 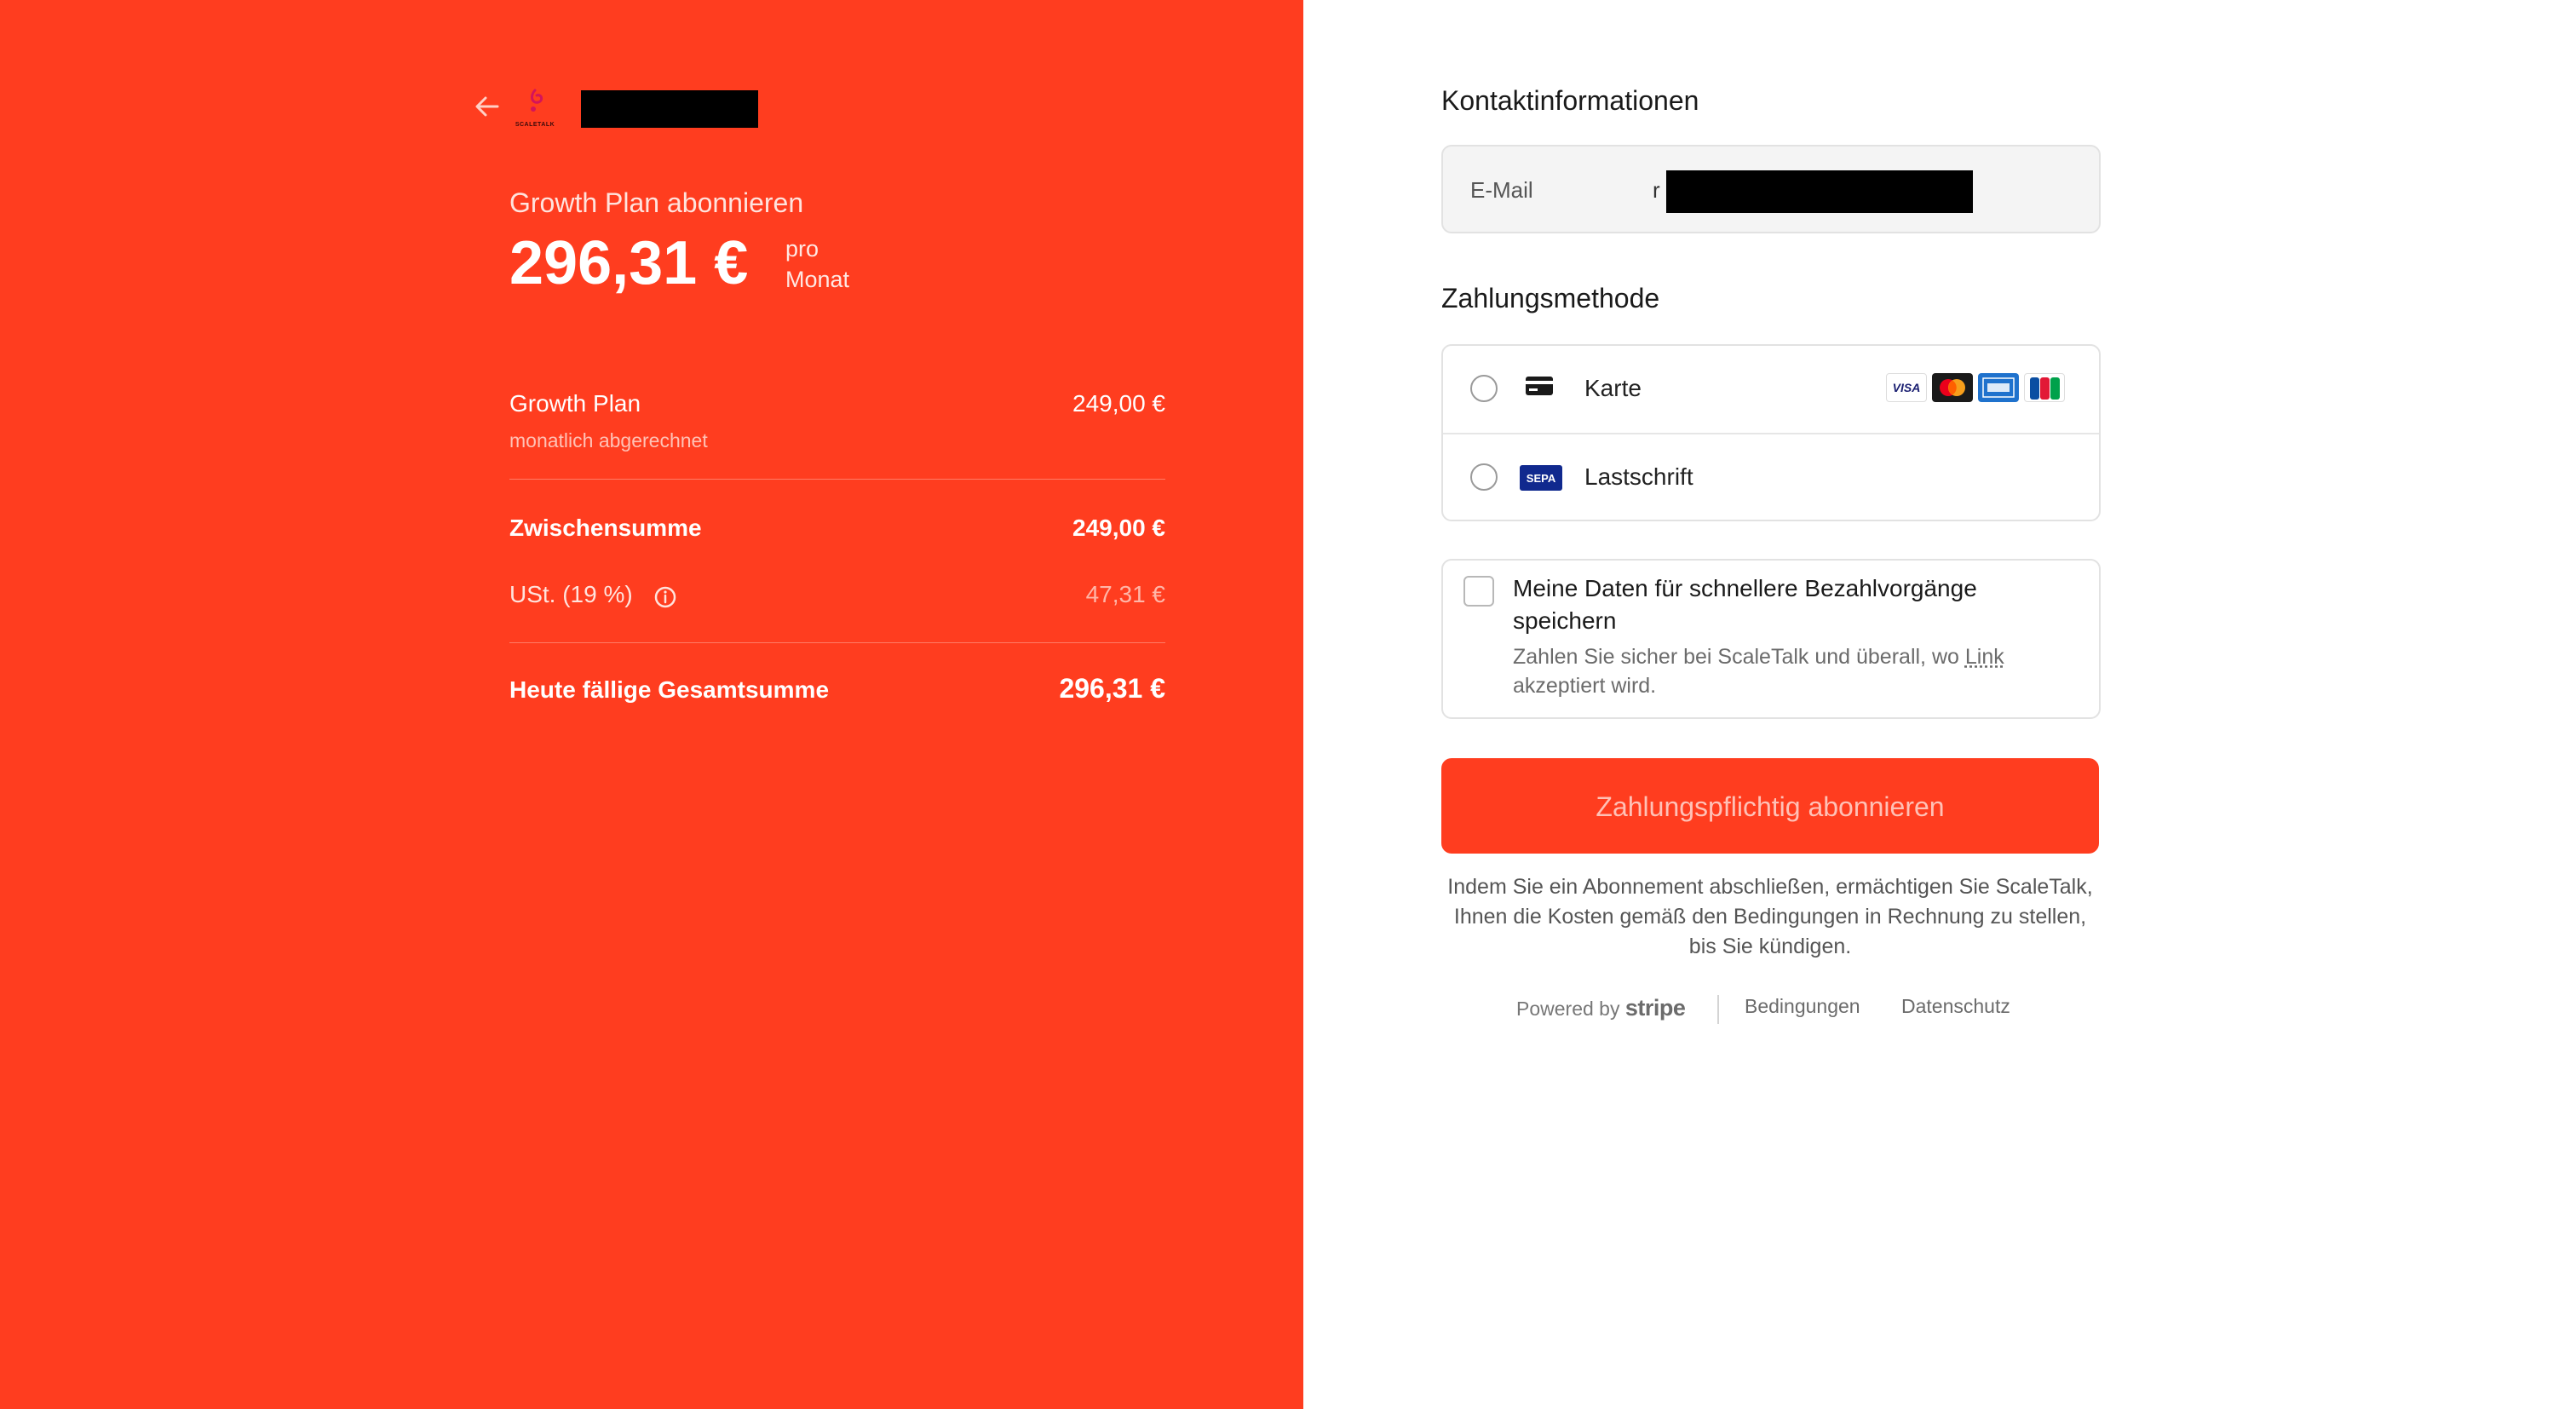 I want to click on contact-section-title: Kontaktinformationen, so click(x=1570, y=100).